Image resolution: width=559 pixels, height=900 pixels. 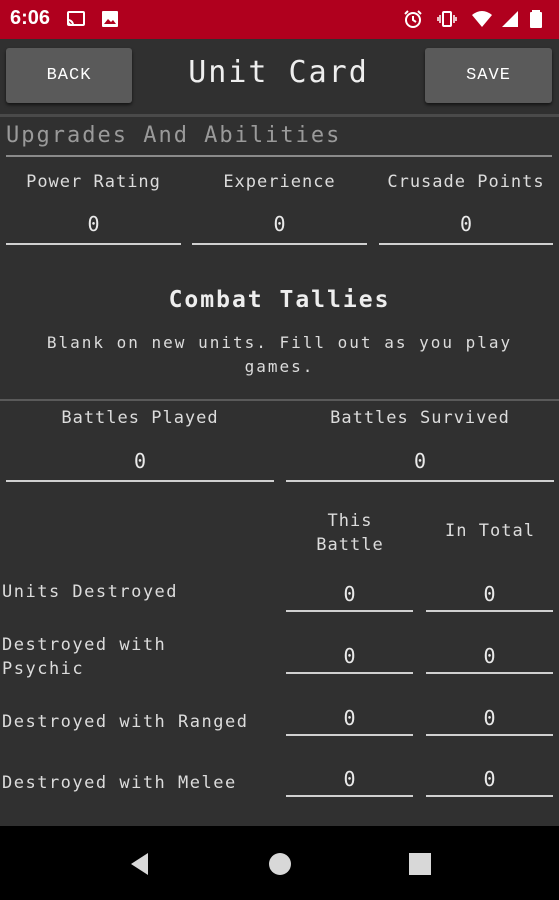 I want to click on wifi-icon, so click(x=482, y=19).